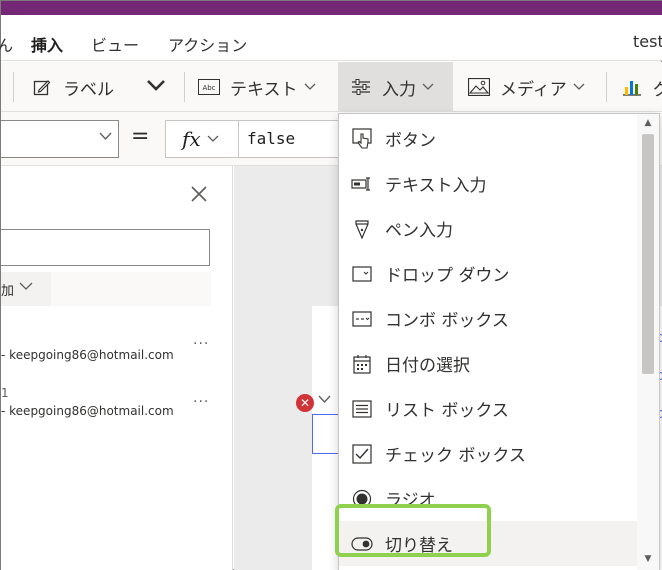 The image size is (662, 570). Describe the element at coordinates (115, 44) in the screenshot. I see `tab-view: ビュー` at that location.